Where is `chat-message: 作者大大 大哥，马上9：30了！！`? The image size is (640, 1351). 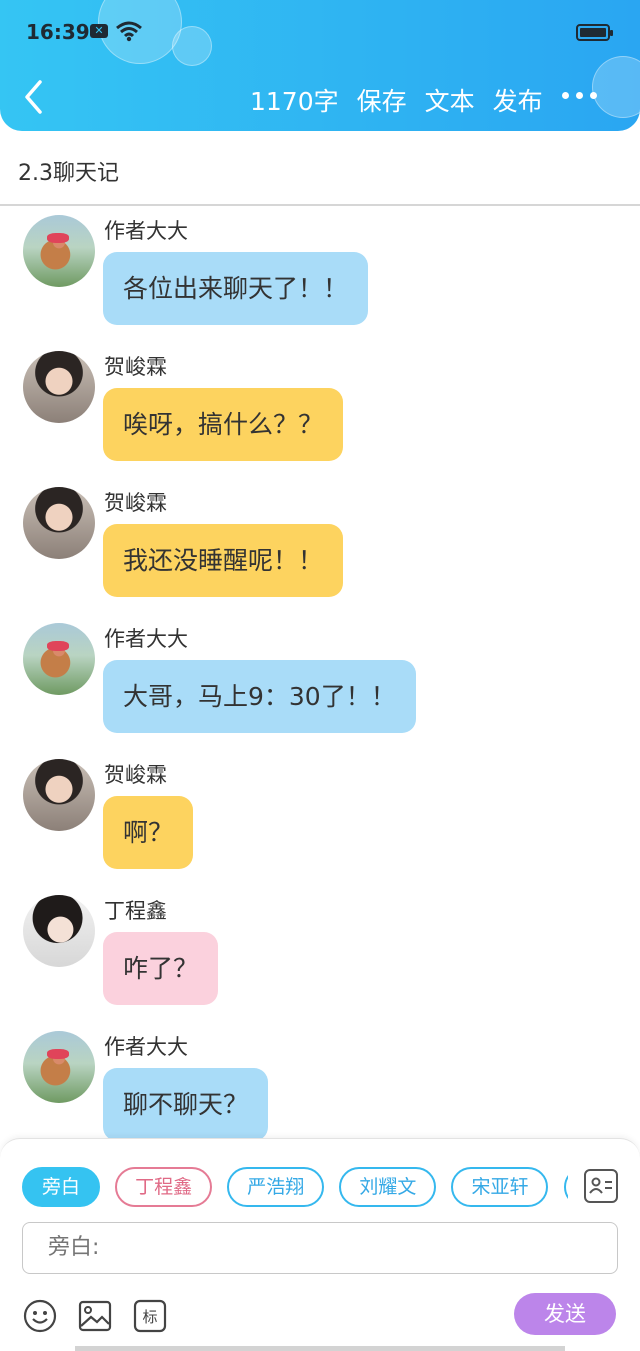 chat-message: 作者大大 大哥，马上9：30了！！ is located at coordinates (320, 683).